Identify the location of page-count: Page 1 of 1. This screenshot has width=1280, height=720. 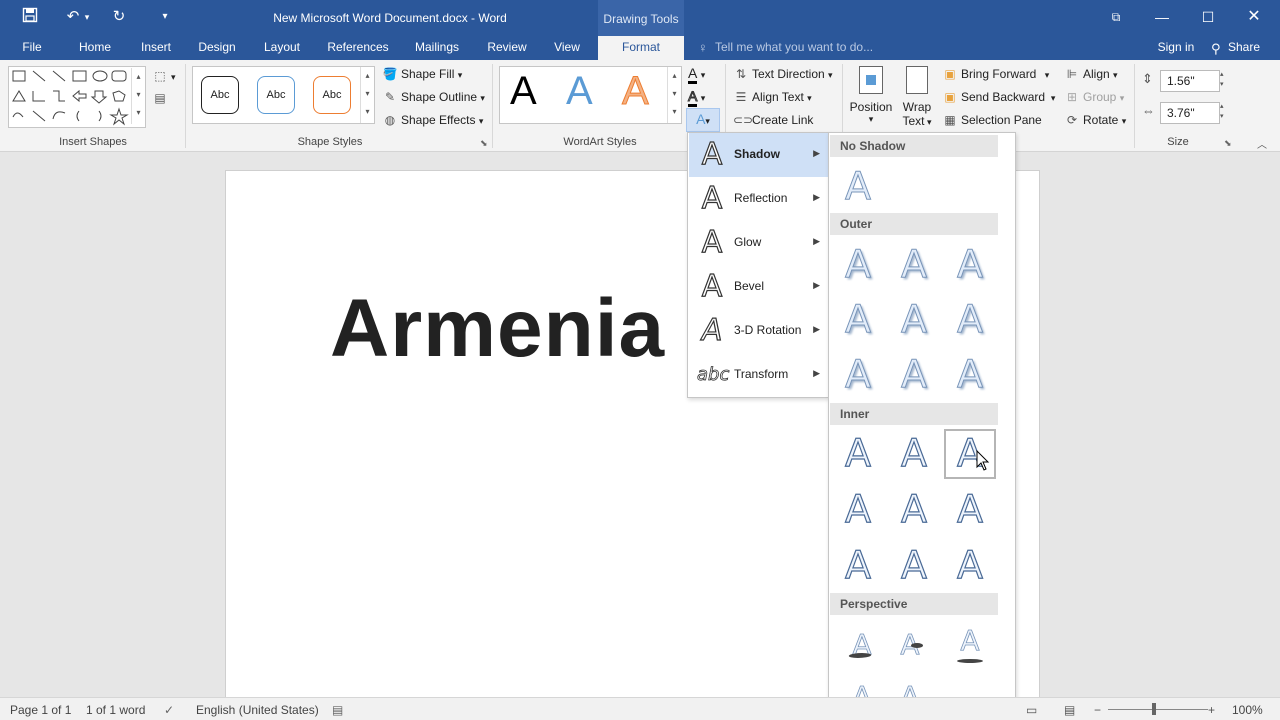
(40, 710).